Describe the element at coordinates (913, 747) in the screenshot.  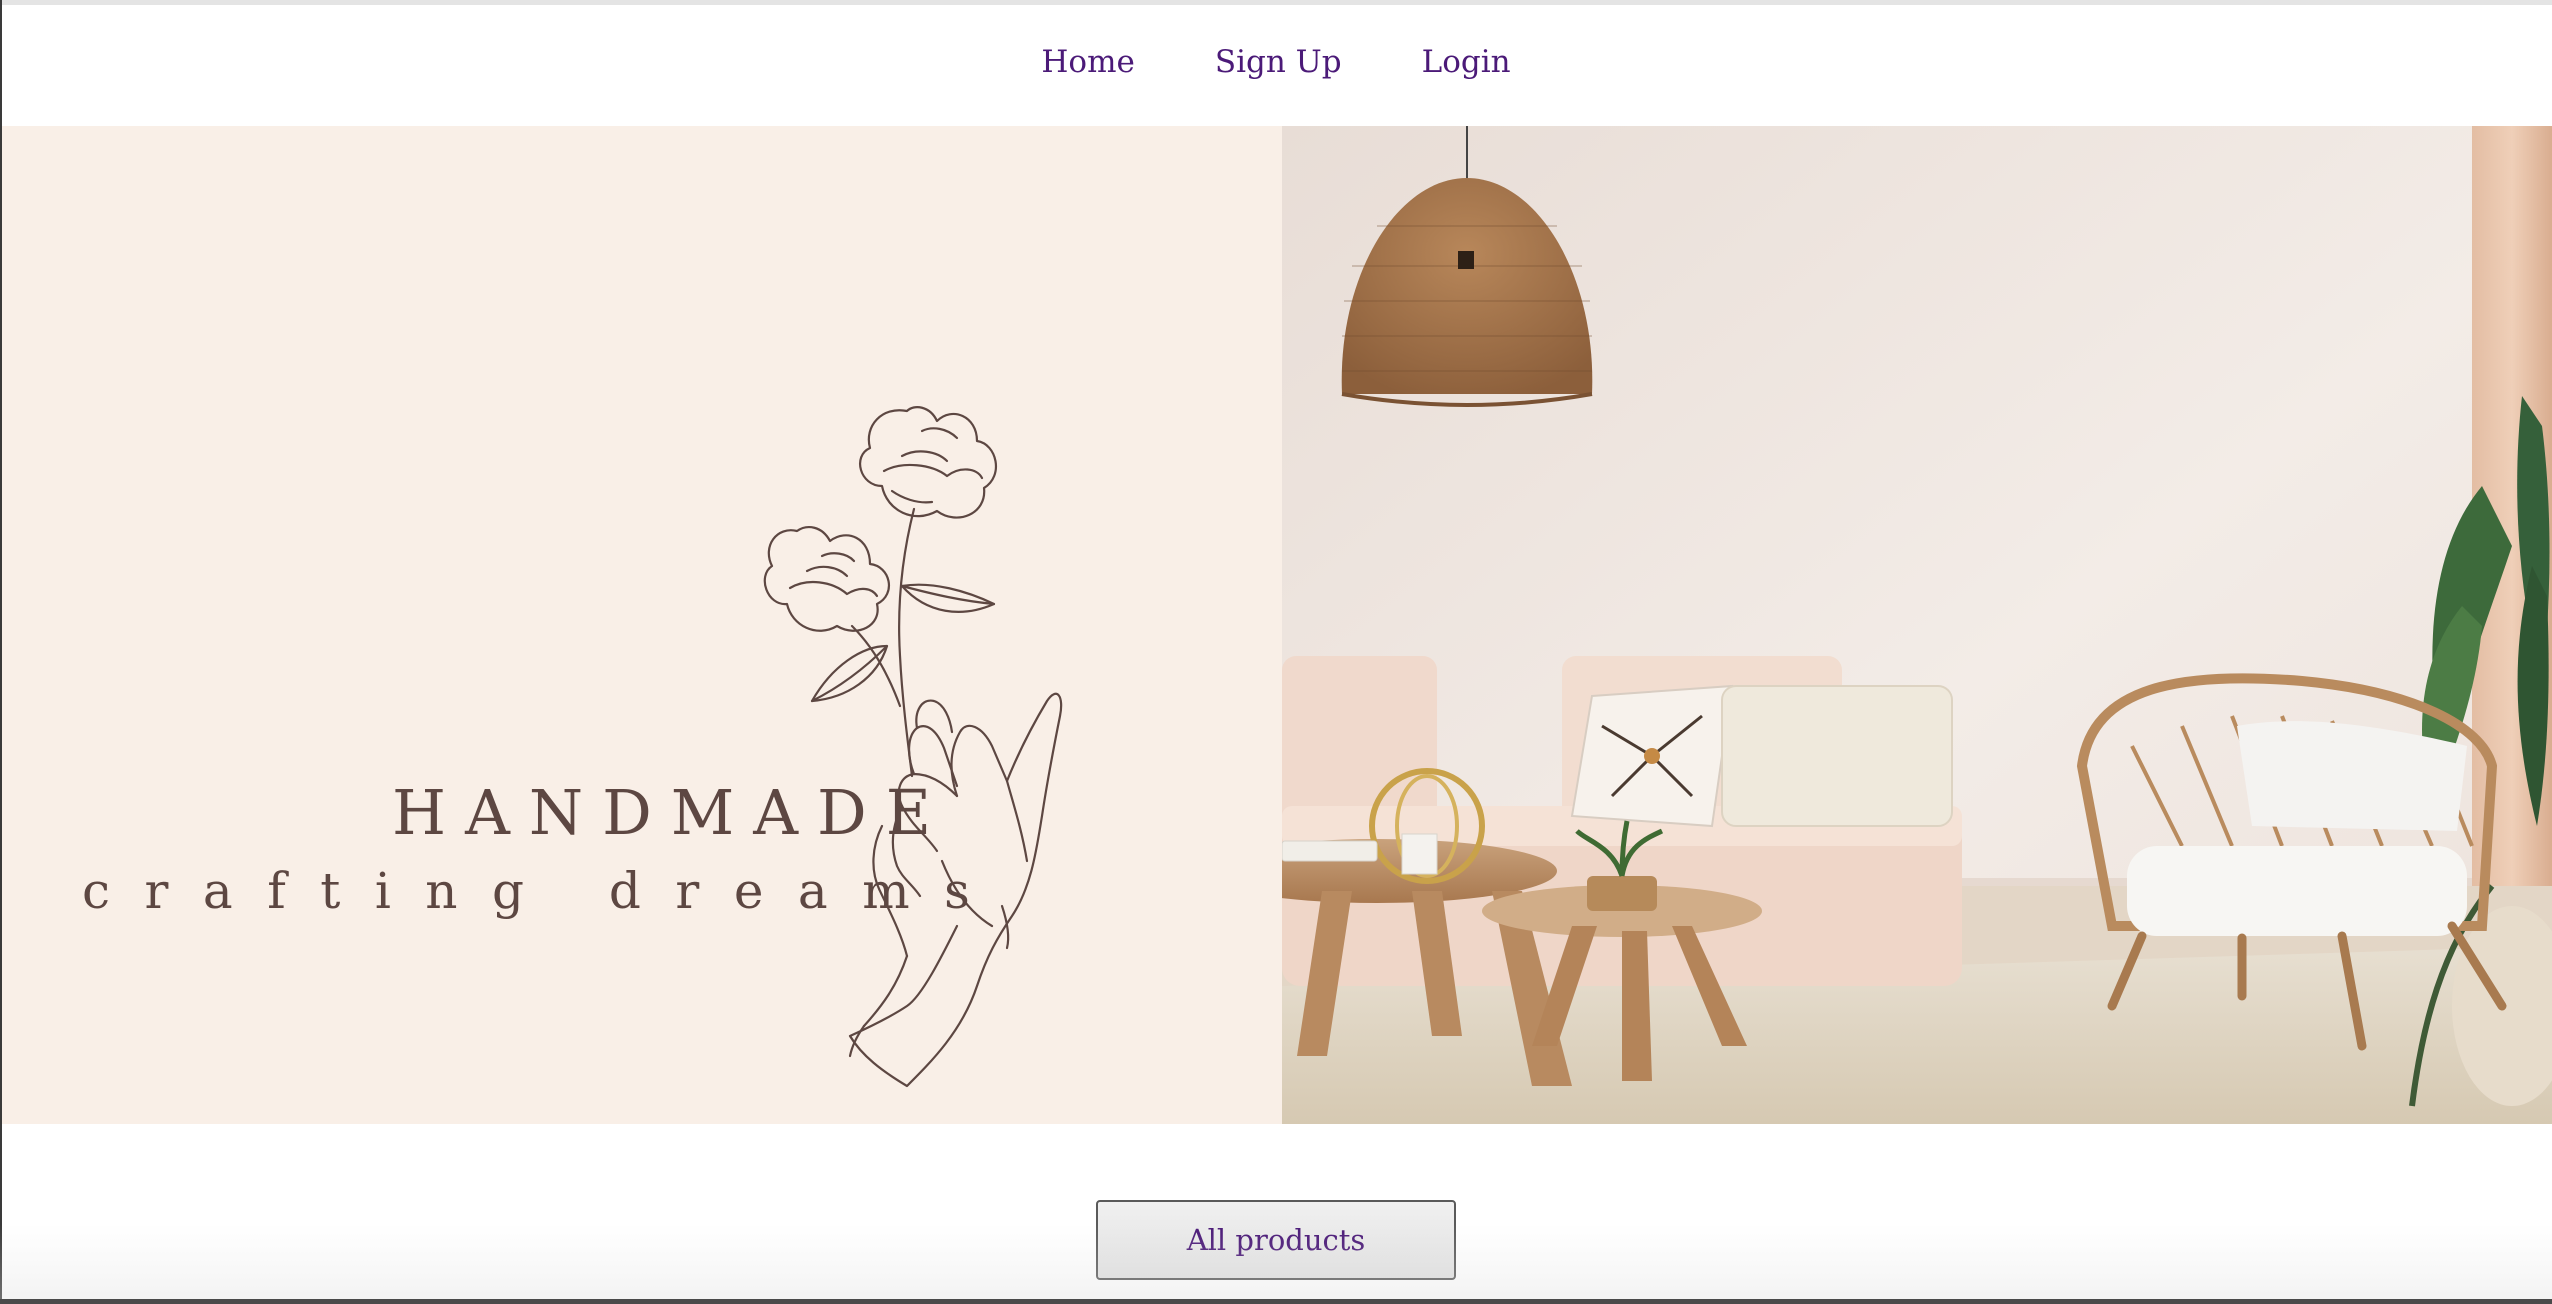
I see `flower-hand-icon` at that location.